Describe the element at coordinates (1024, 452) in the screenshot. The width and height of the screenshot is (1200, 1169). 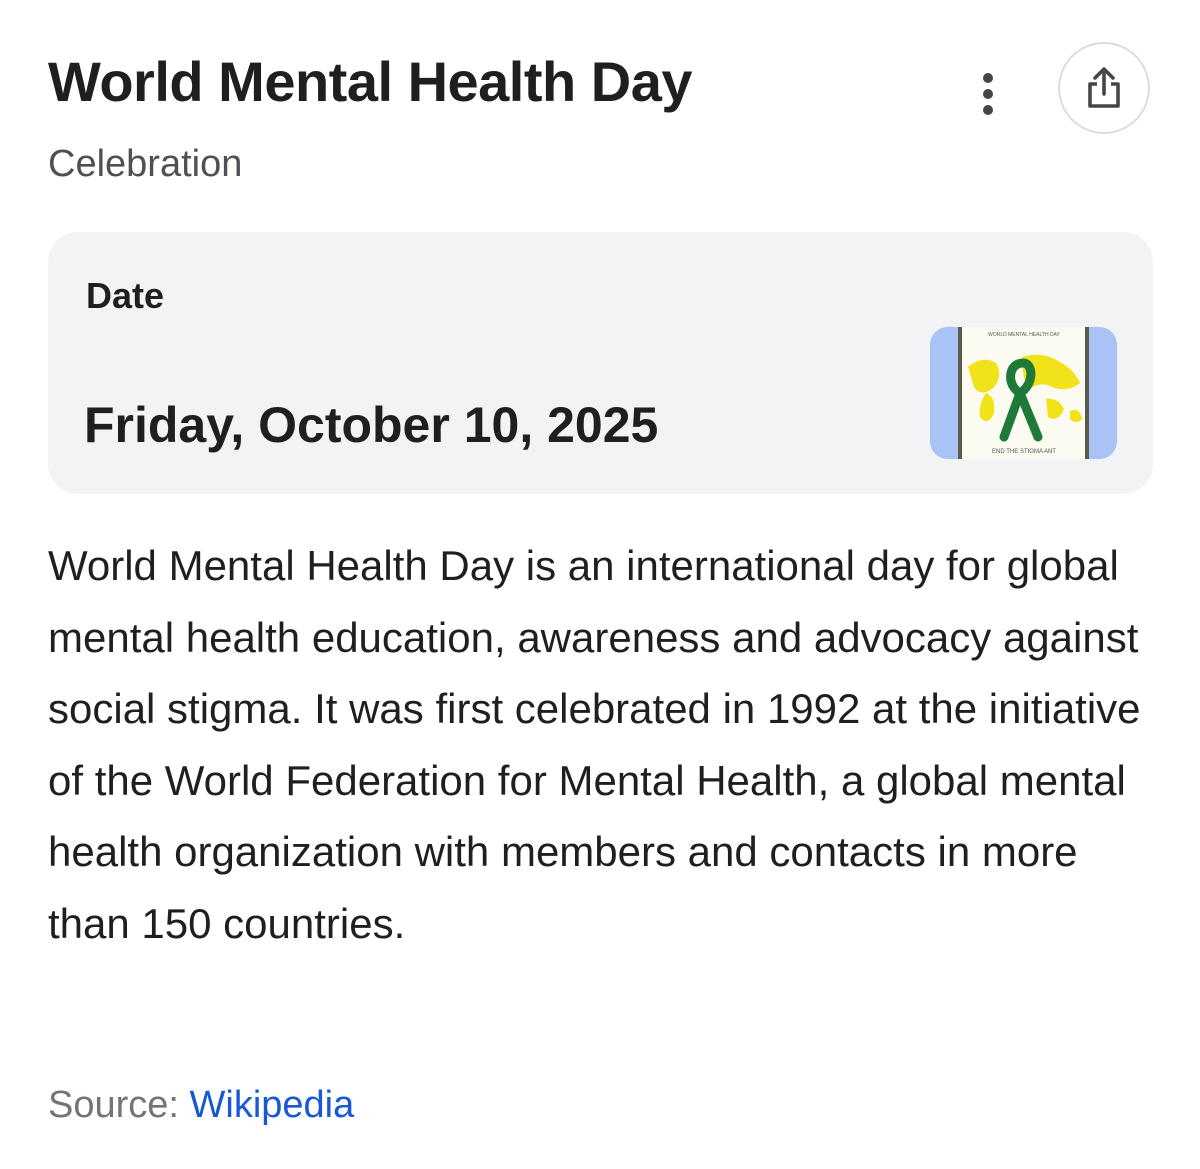
I see `poster-caption-bottom: END THE STIGMA ANT` at that location.